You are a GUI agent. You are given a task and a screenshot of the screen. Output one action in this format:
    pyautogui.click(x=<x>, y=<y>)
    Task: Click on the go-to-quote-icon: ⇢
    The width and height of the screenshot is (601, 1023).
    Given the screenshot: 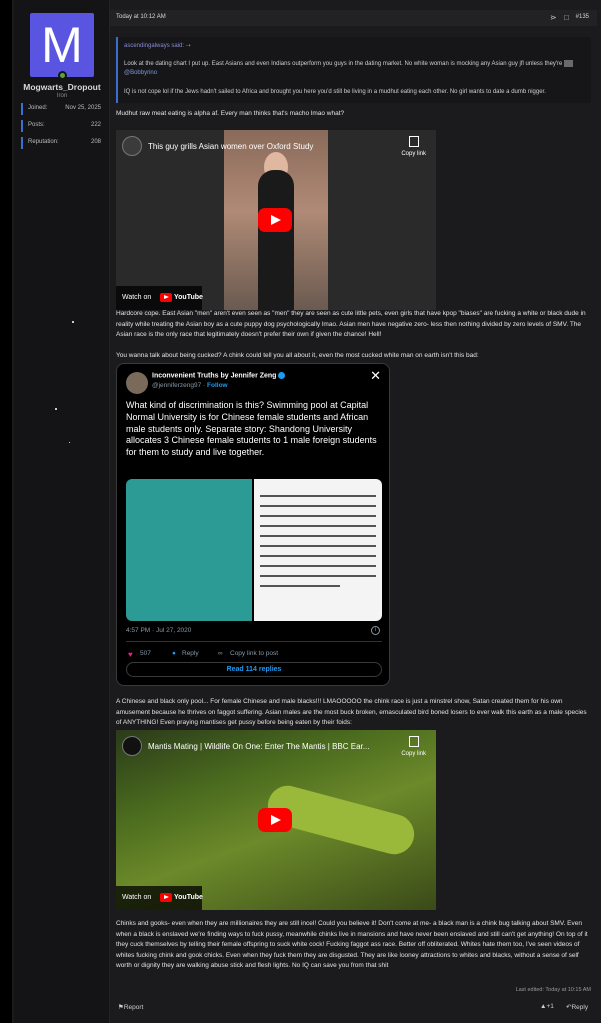 What is the action you would take?
    pyautogui.click(x=188, y=46)
    